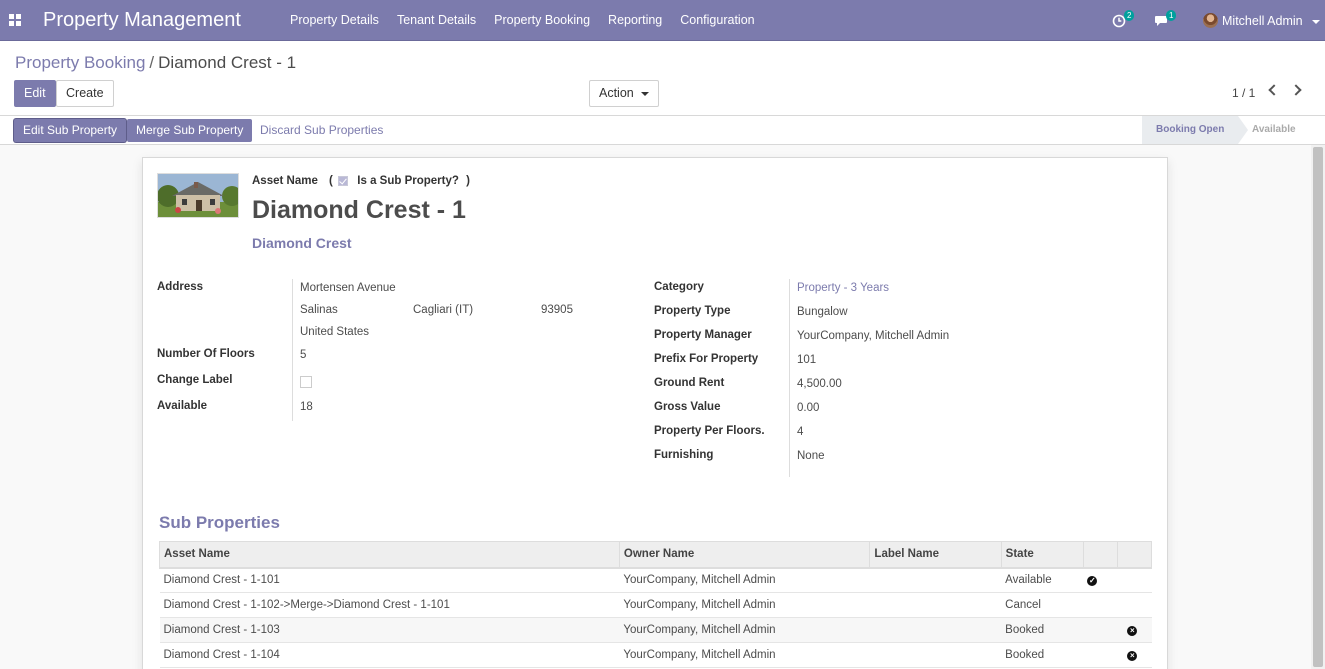 The width and height of the screenshot is (1325, 669). Describe the element at coordinates (1165, 20) in the screenshot. I see `messages-button: 1` at that location.